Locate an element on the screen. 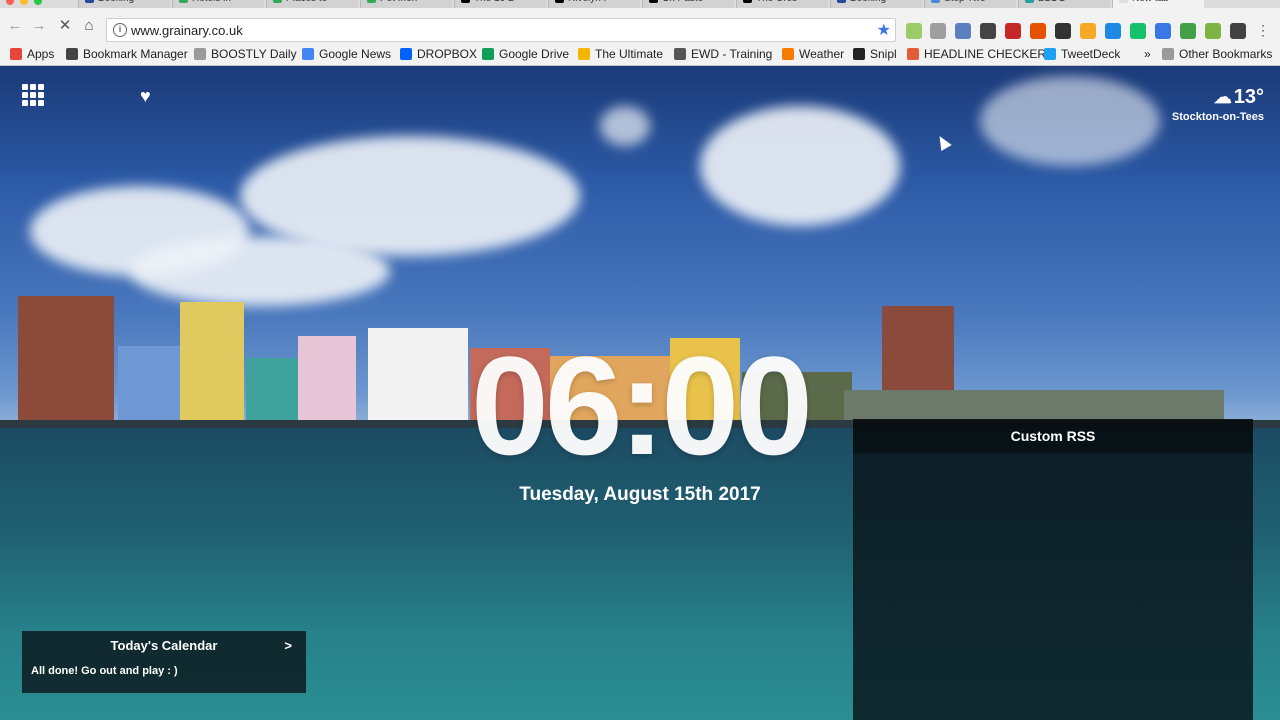  menu-icon: ⋮ is located at coordinates (1263, 30).